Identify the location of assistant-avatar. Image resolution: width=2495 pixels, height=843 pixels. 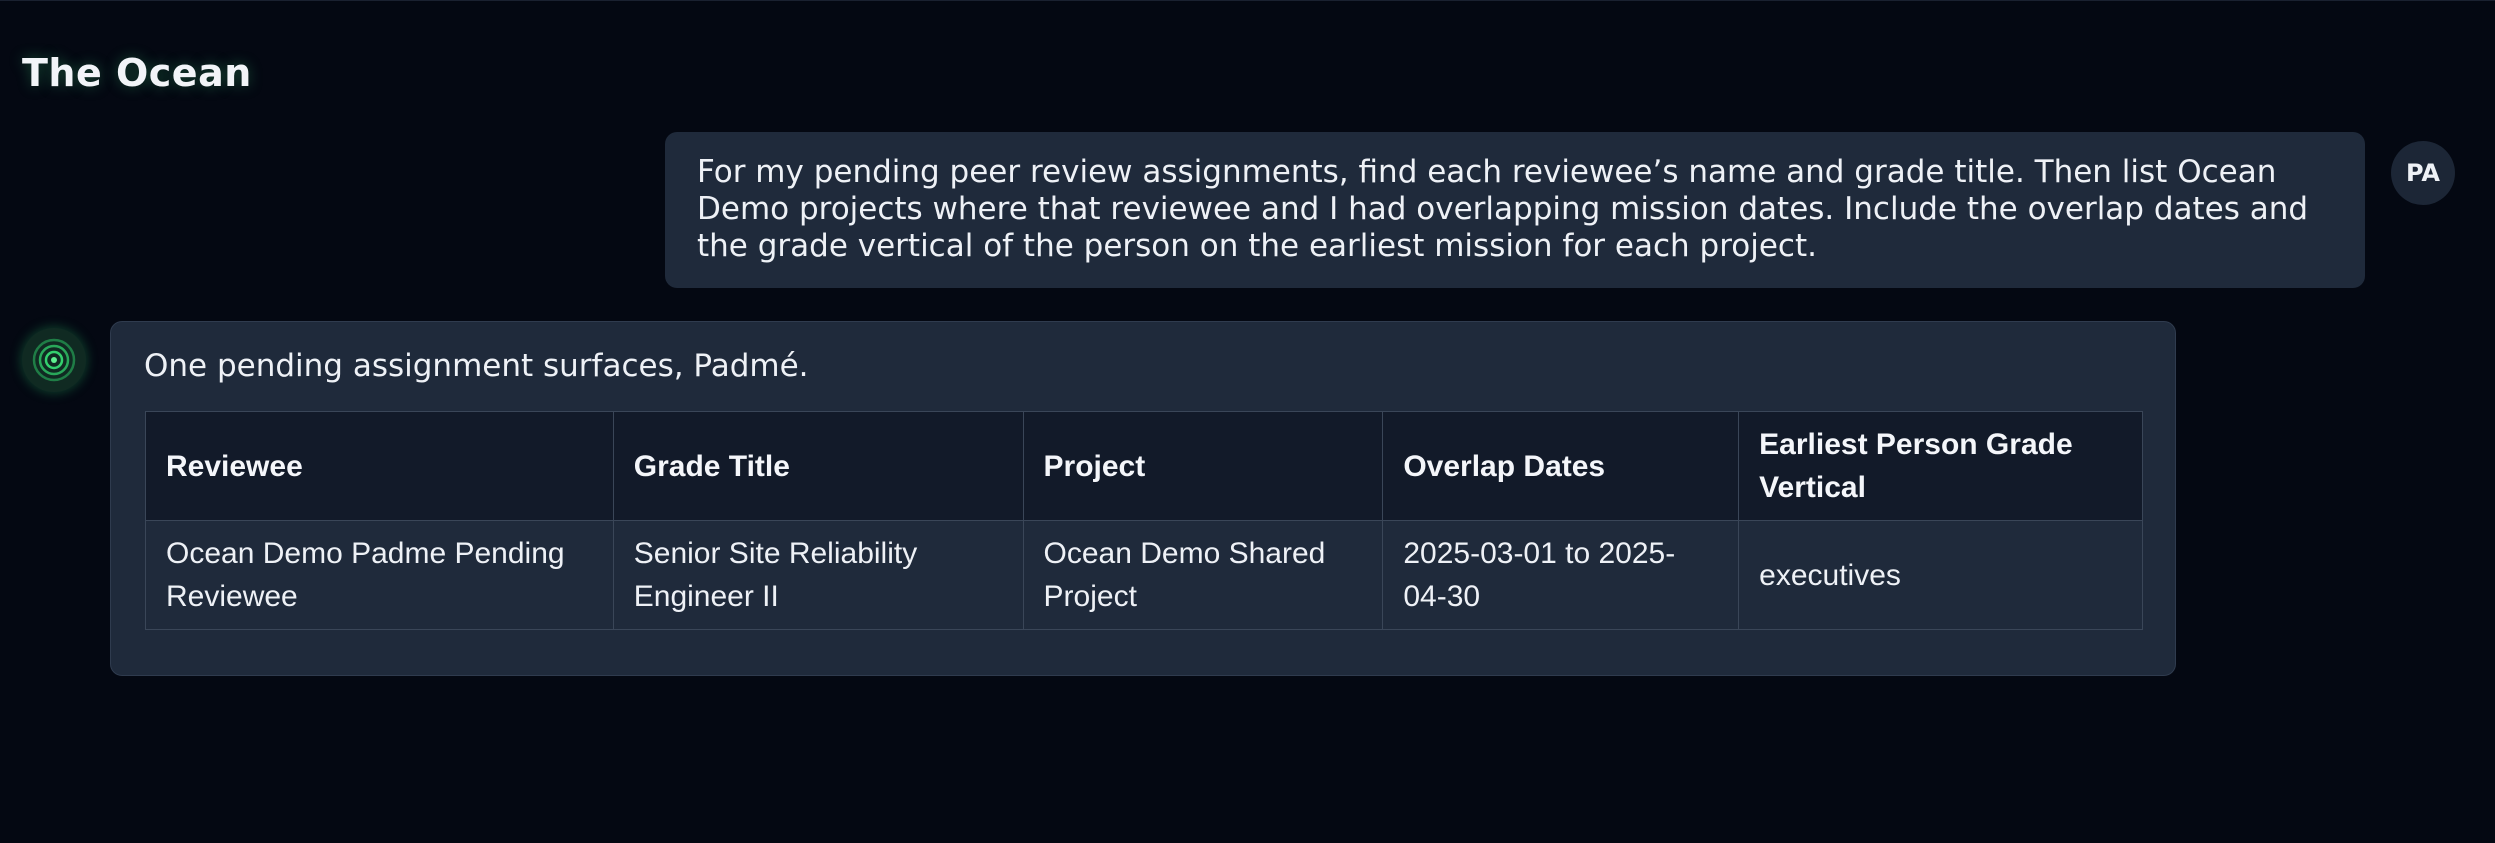
(54, 360).